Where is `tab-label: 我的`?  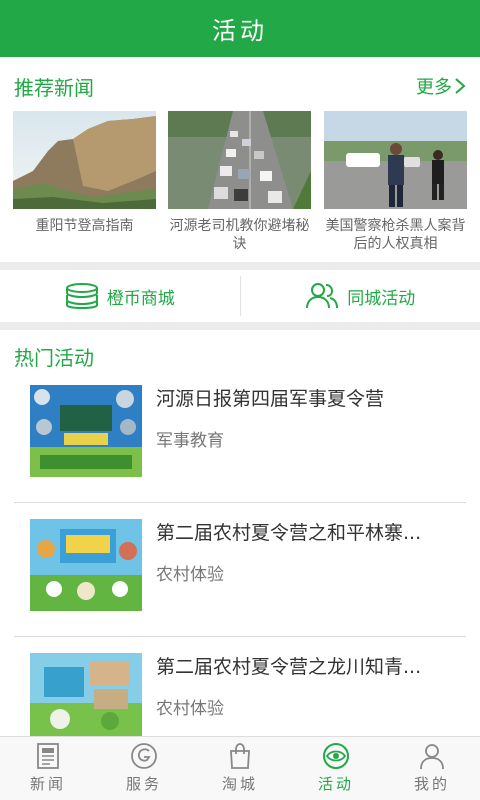 tab-label: 我的 is located at coordinates (431, 784).